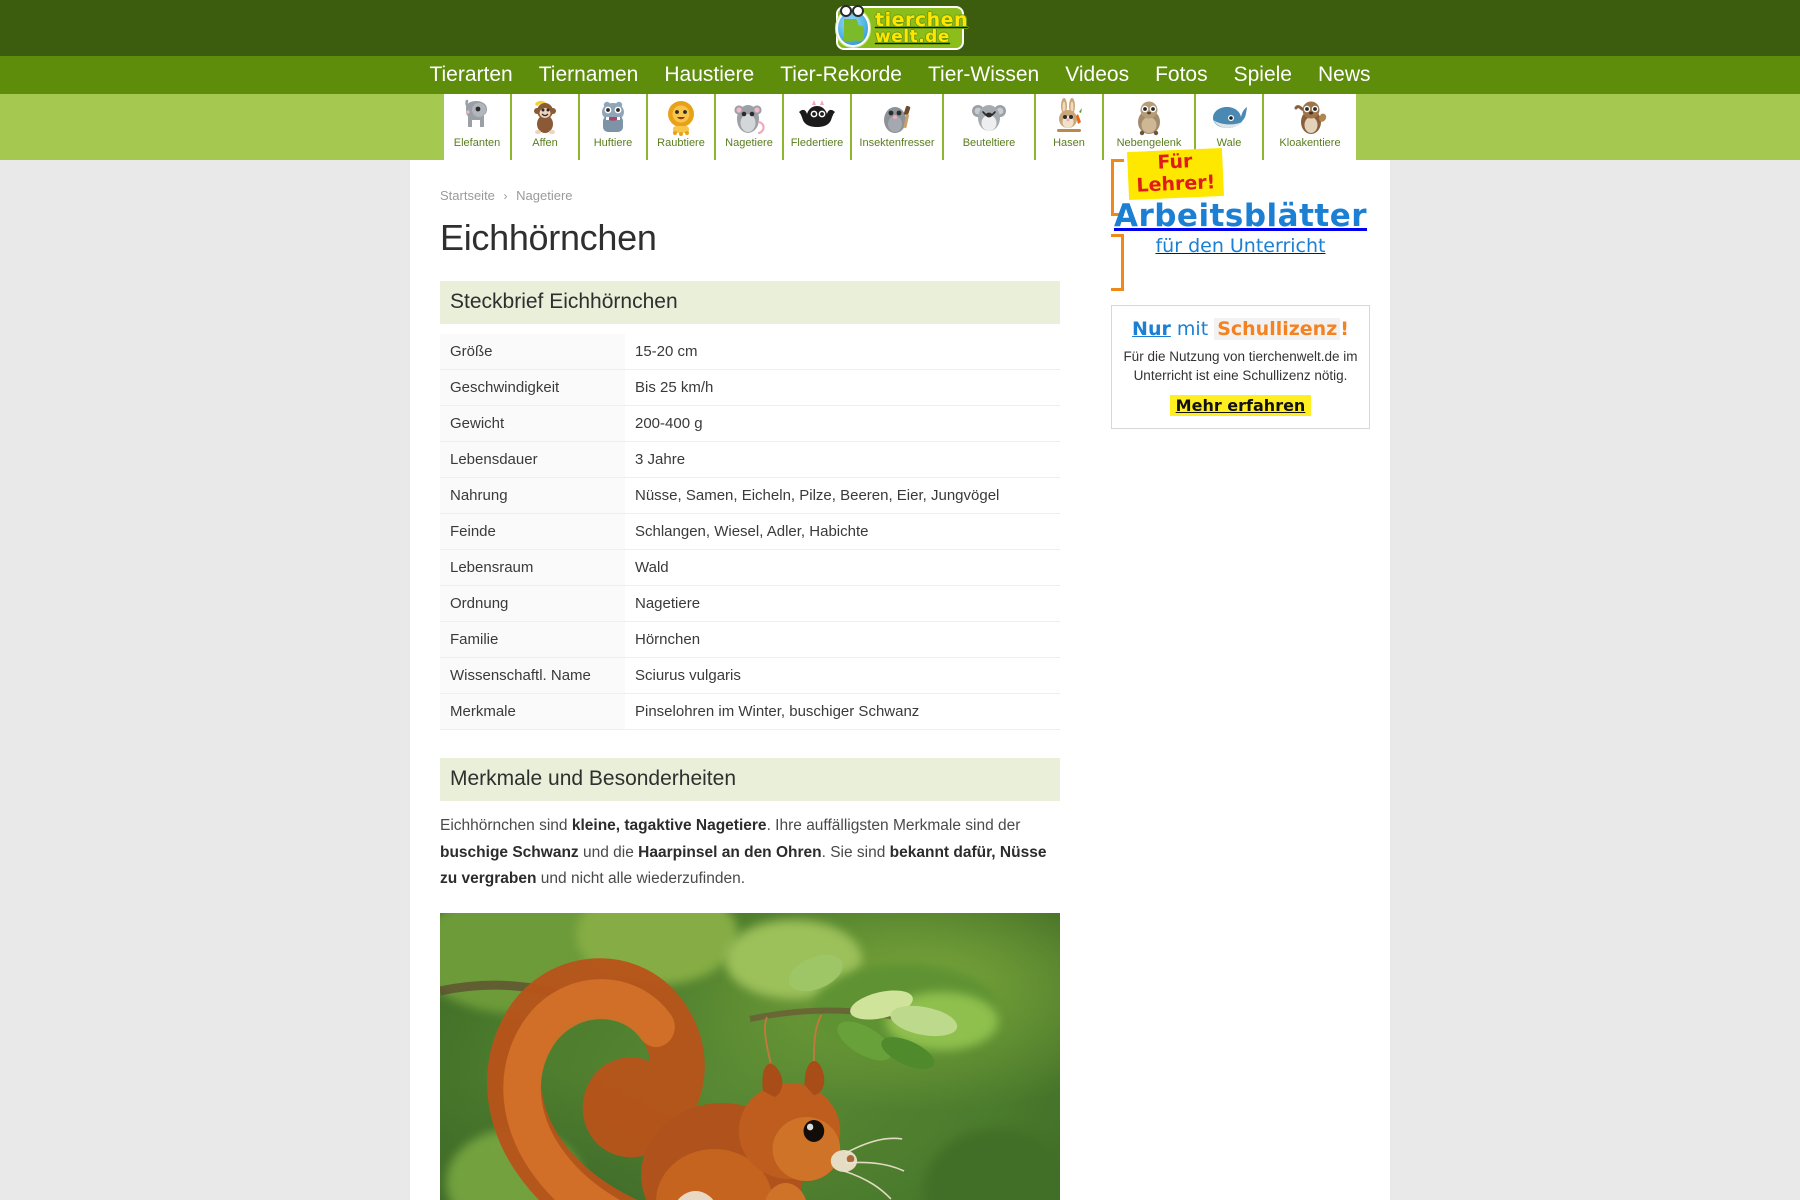  I want to click on whale-icon, so click(1230, 117).